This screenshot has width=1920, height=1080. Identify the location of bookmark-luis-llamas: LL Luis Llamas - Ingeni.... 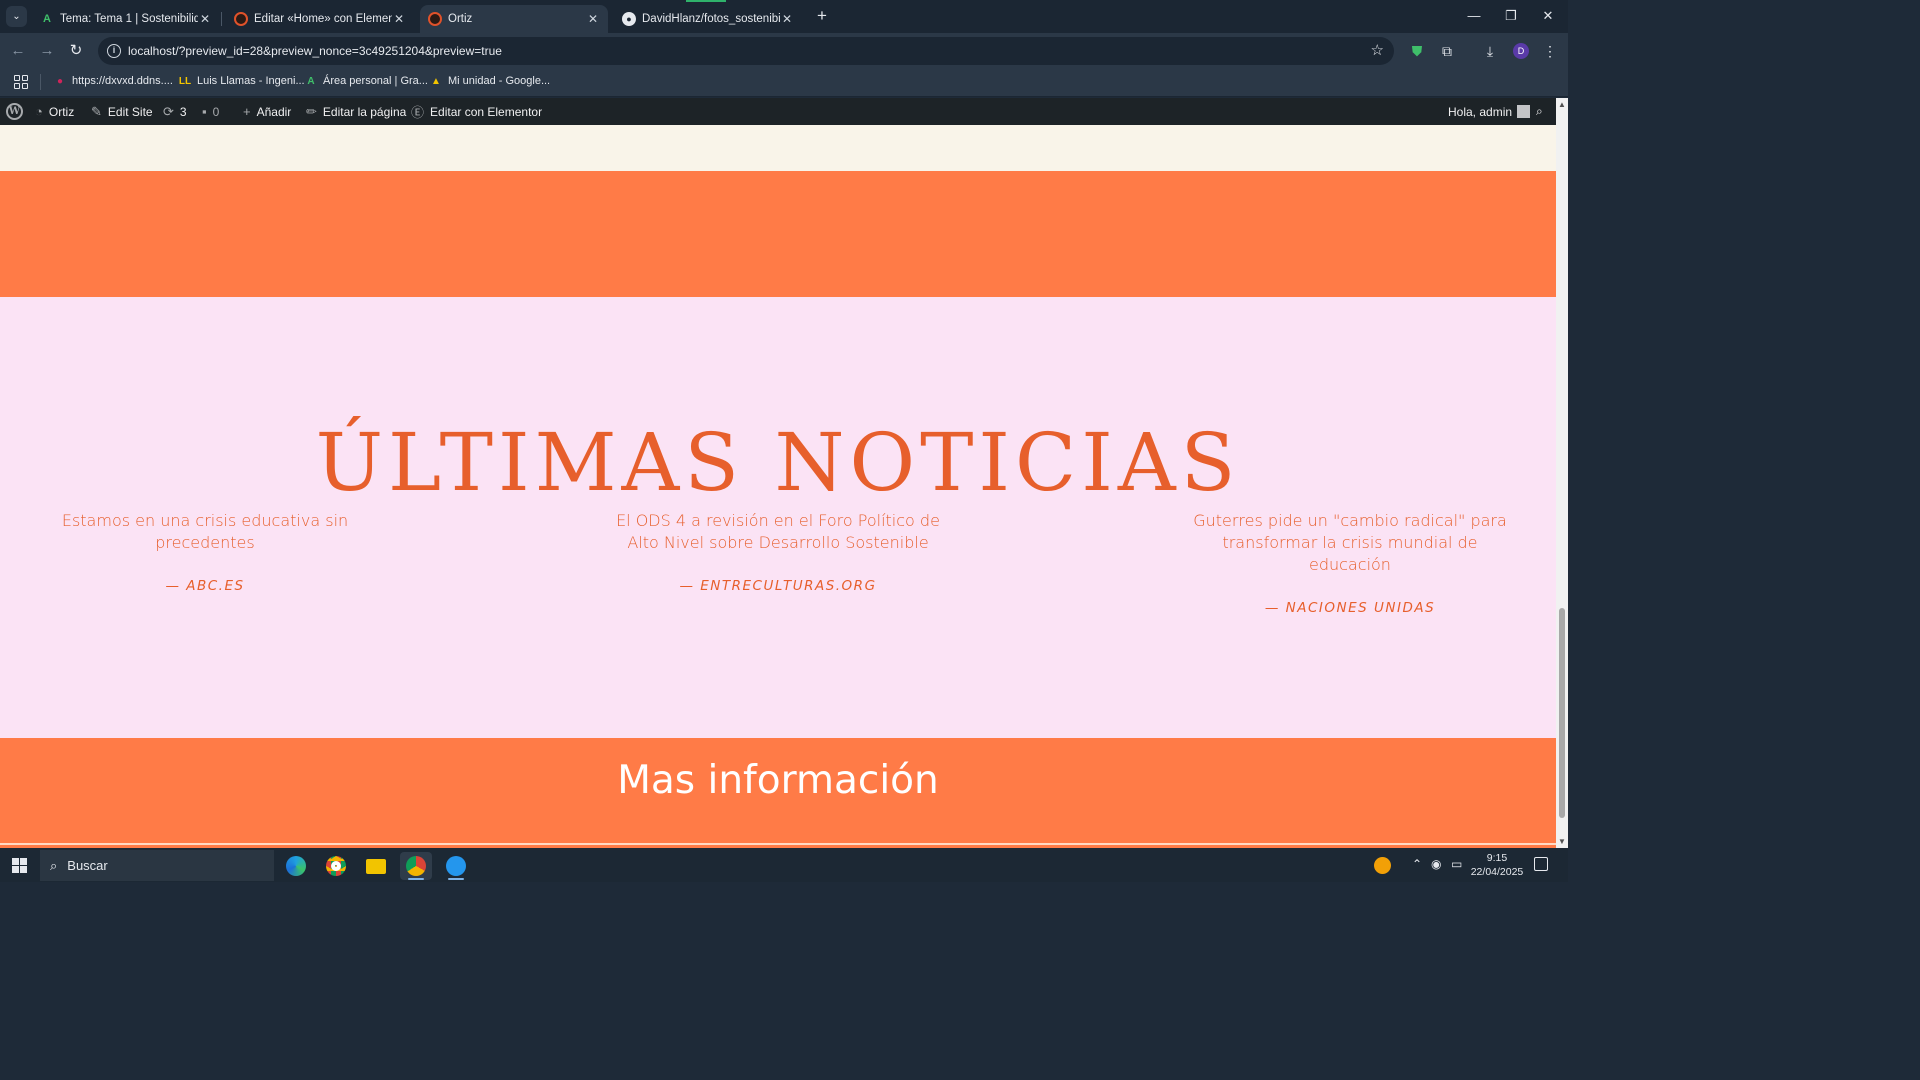
(242, 81).